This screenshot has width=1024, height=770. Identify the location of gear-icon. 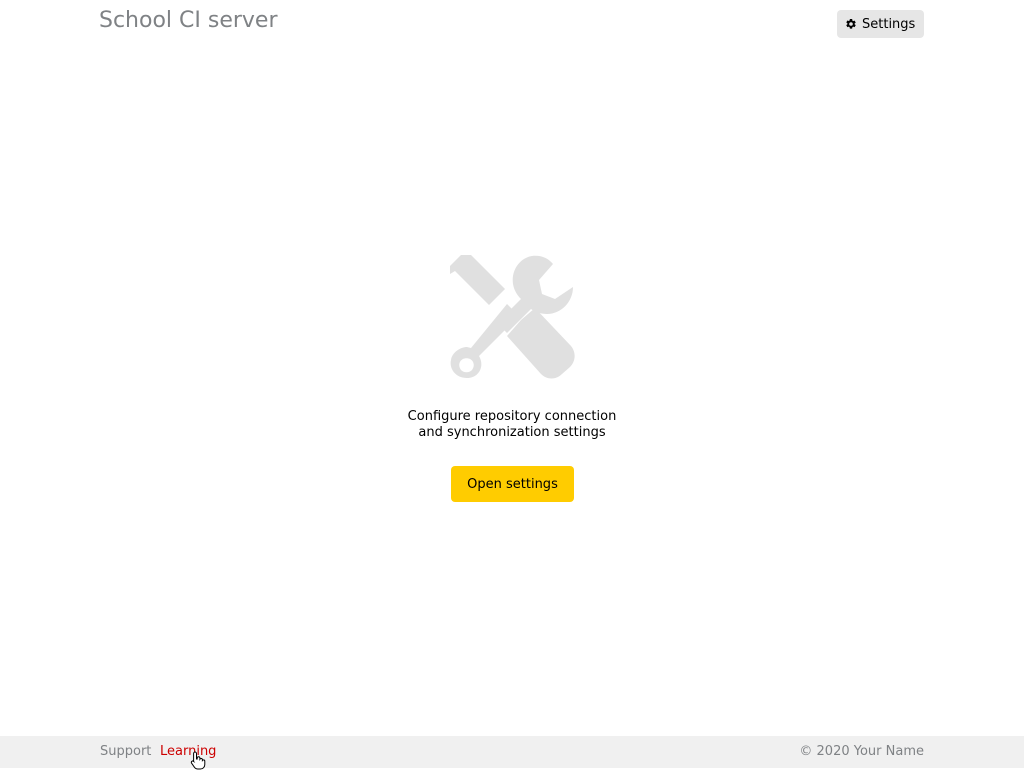
(851, 23).